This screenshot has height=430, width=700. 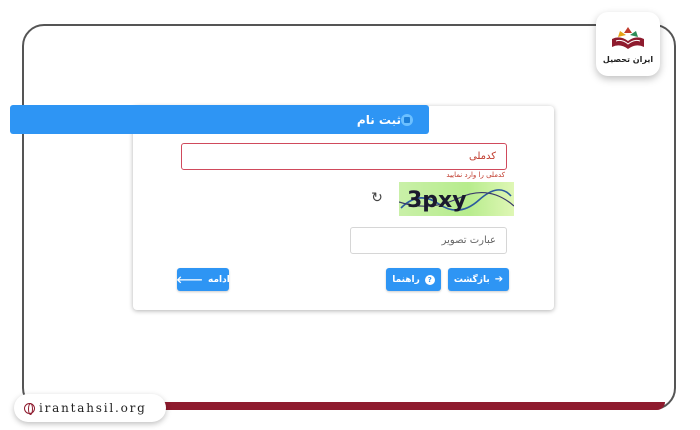 What do you see at coordinates (189, 280) in the screenshot?
I see `arrow-left-icon: 🡐` at bounding box center [189, 280].